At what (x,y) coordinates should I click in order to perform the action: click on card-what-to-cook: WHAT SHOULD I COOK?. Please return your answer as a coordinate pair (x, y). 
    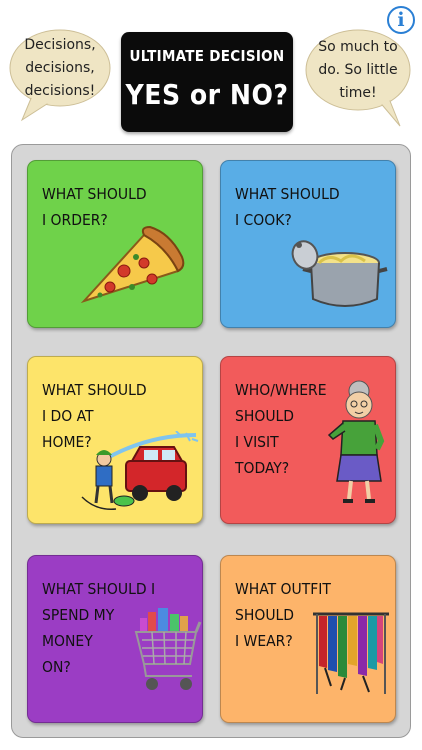
    Looking at the image, I should click on (308, 244).